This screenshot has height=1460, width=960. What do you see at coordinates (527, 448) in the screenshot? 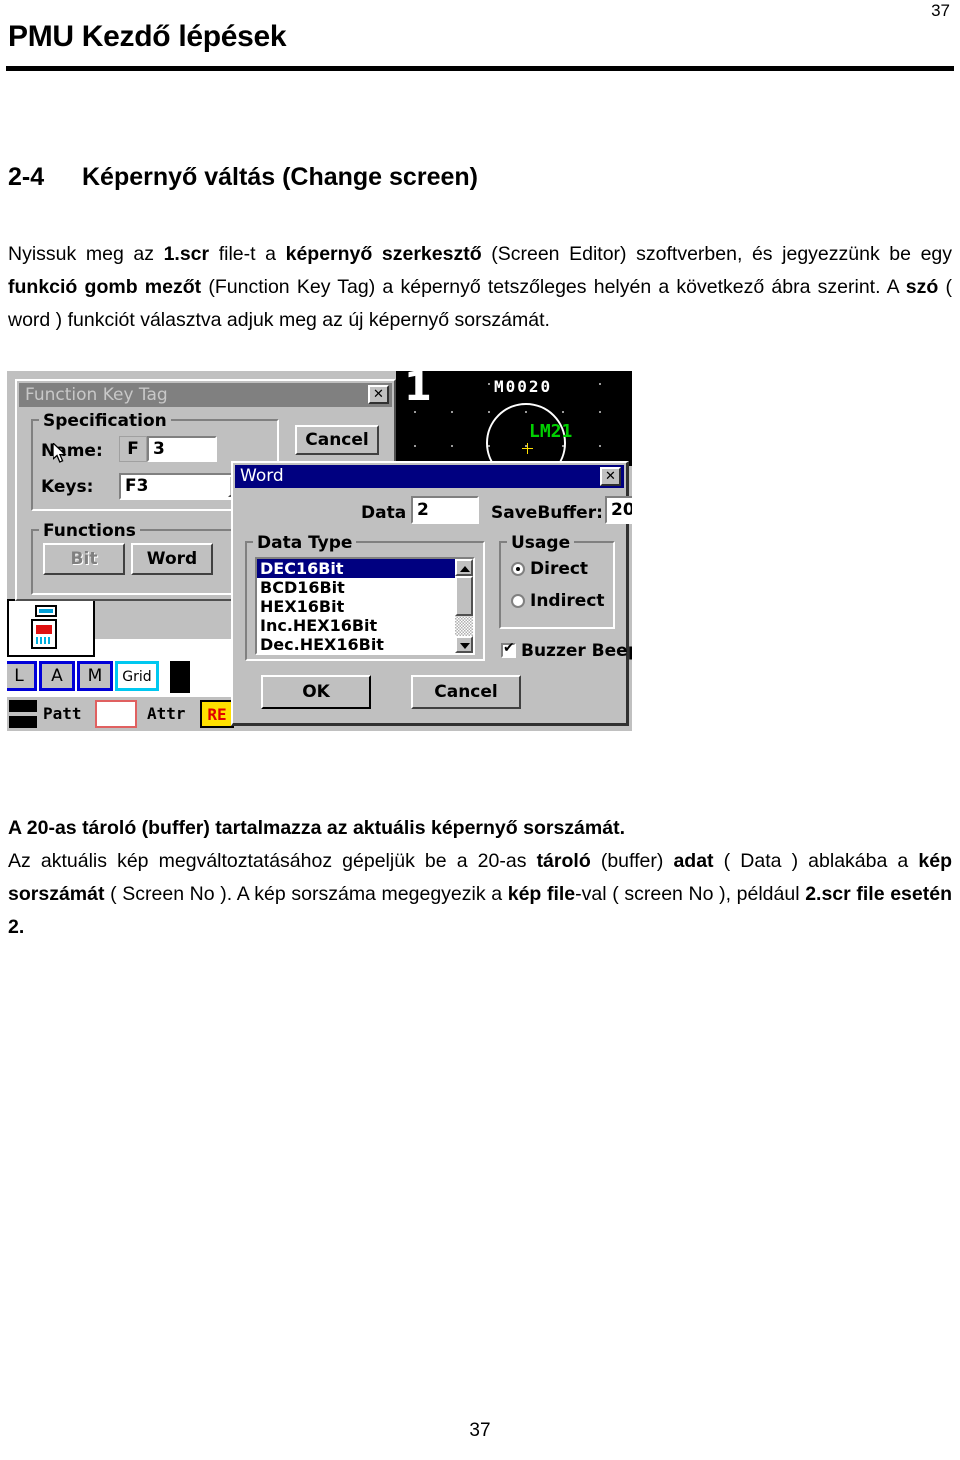
I see `canvas-crosshair-cursor-icon` at bounding box center [527, 448].